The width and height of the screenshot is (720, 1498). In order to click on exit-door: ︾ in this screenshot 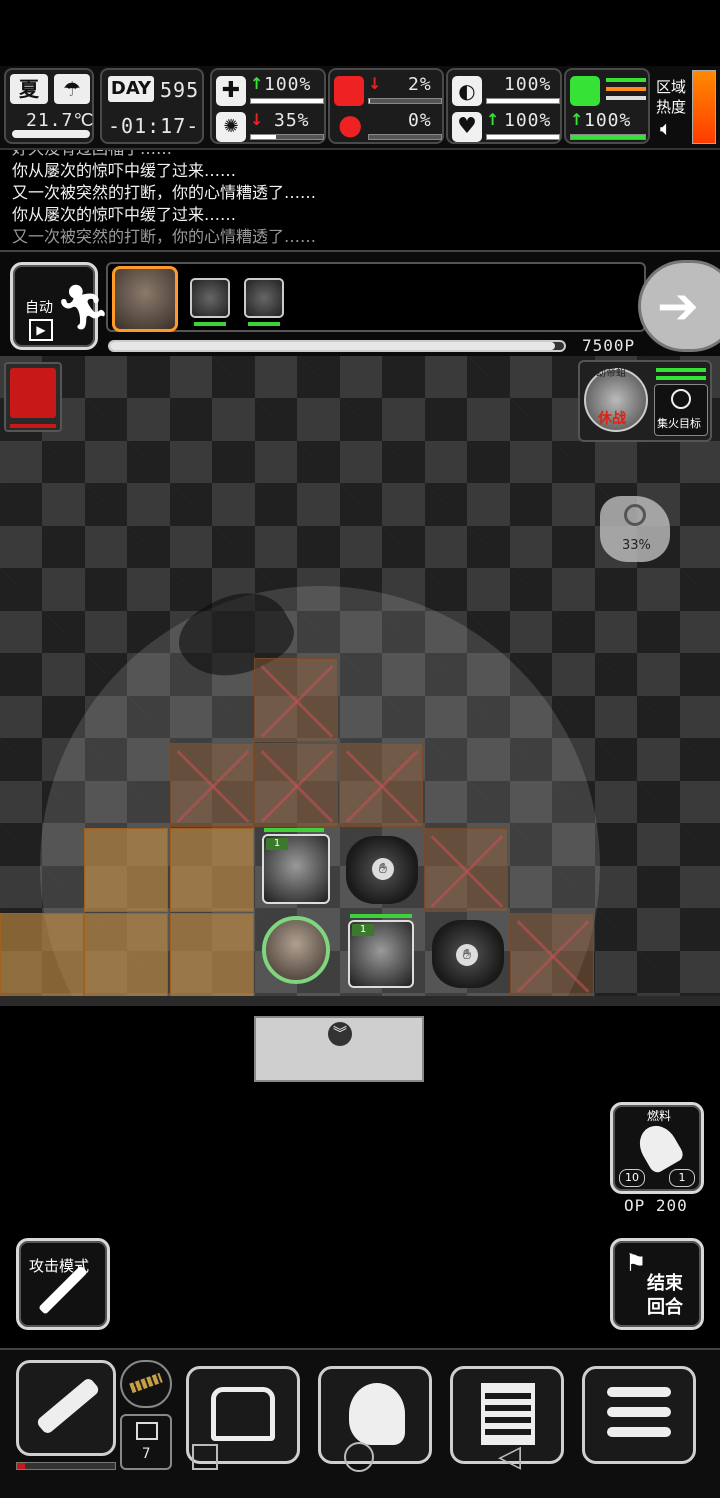, I will do `click(339, 1049)`.